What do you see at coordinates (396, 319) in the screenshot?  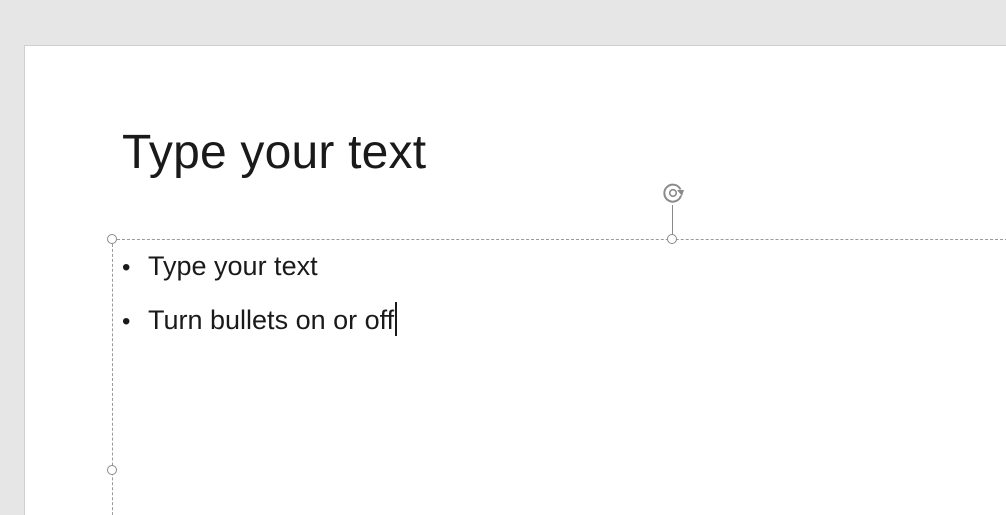 I see `text-caret` at bounding box center [396, 319].